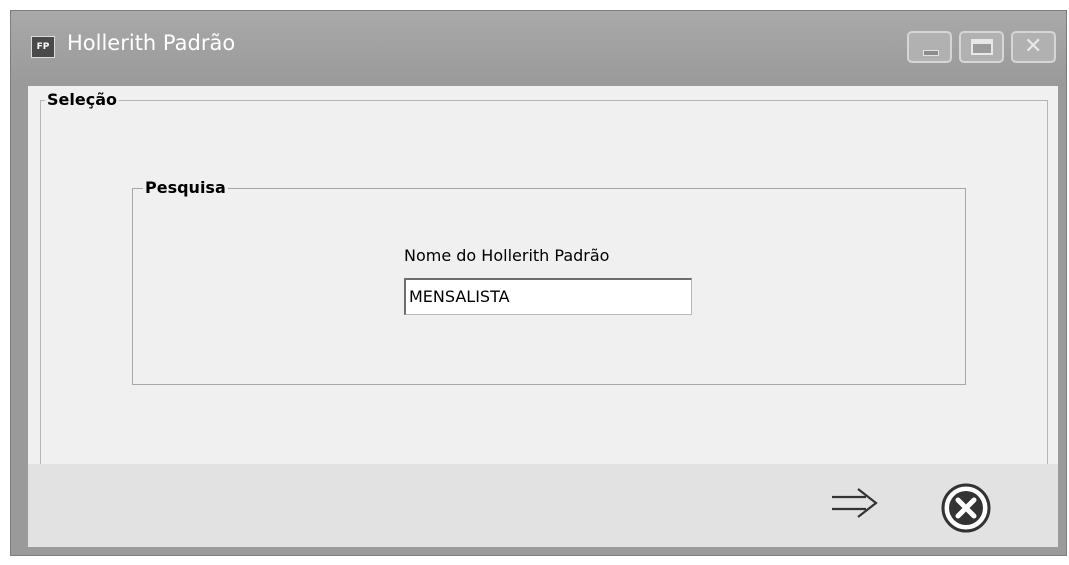  Describe the element at coordinates (538, 47) in the screenshot. I see `title-bar: FP Hollerith Padrão ✕` at that location.